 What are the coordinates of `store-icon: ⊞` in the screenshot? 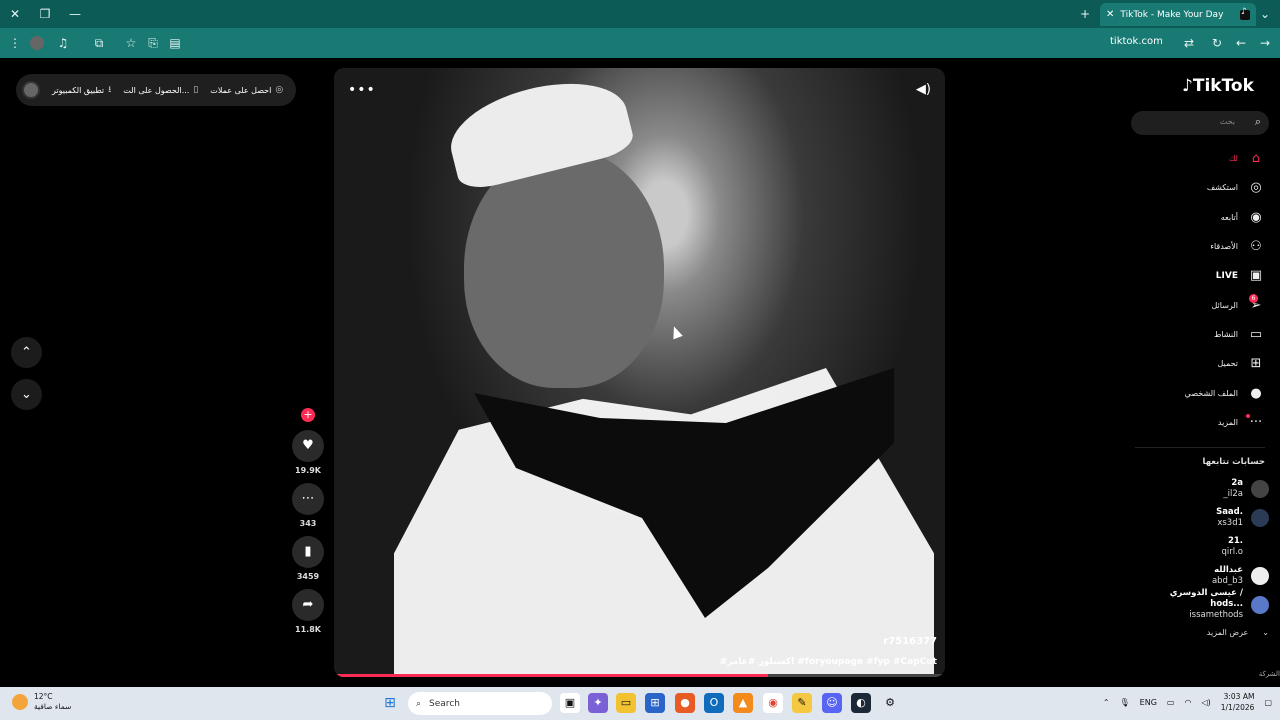 It's located at (655, 703).